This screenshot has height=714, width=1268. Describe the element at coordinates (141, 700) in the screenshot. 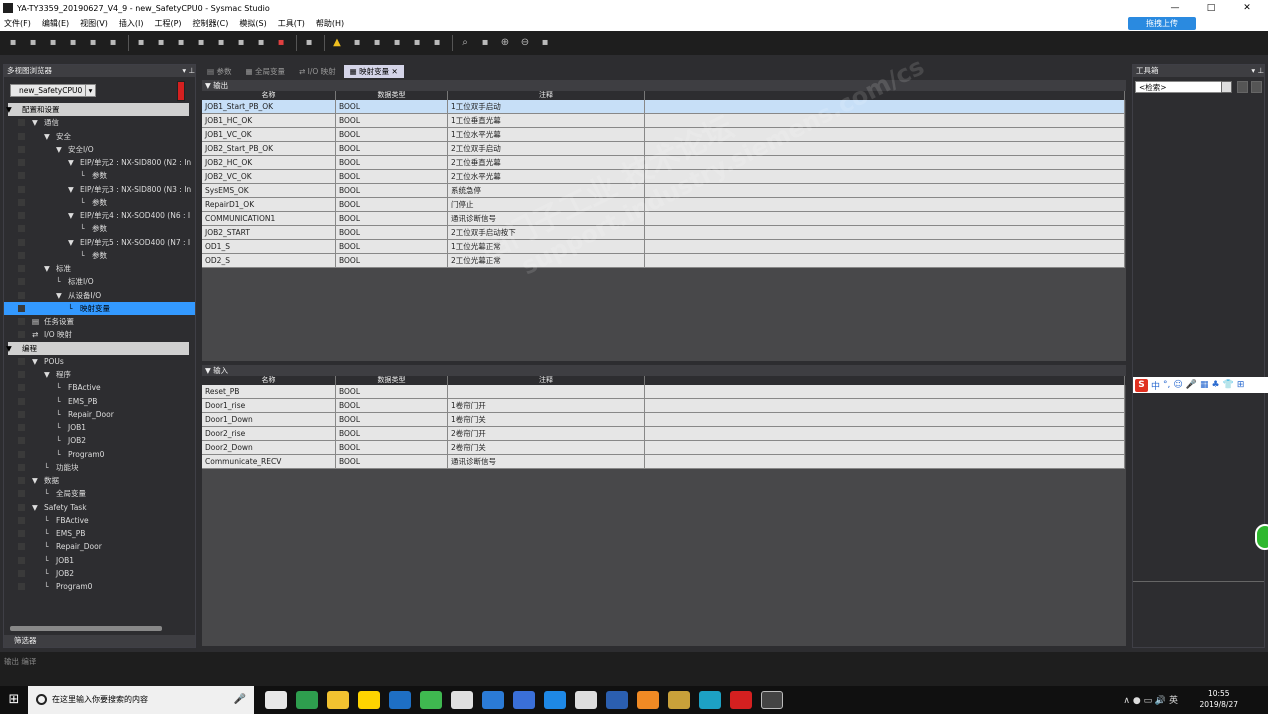

I see `taskbar-search-input: 在这里输入你要搜索的内容 🎤` at that location.